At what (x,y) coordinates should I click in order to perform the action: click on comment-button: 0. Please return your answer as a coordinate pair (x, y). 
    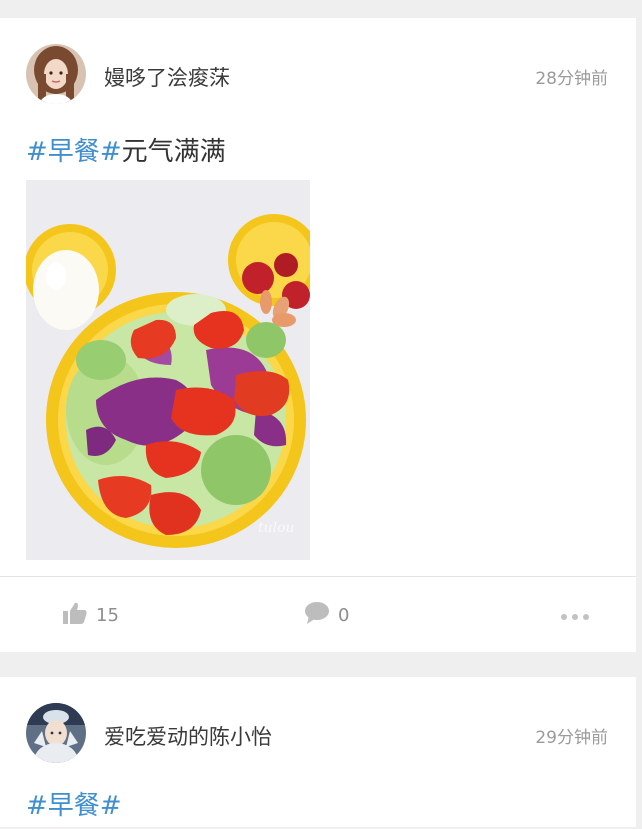
    Looking at the image, I should click on (326, 615).